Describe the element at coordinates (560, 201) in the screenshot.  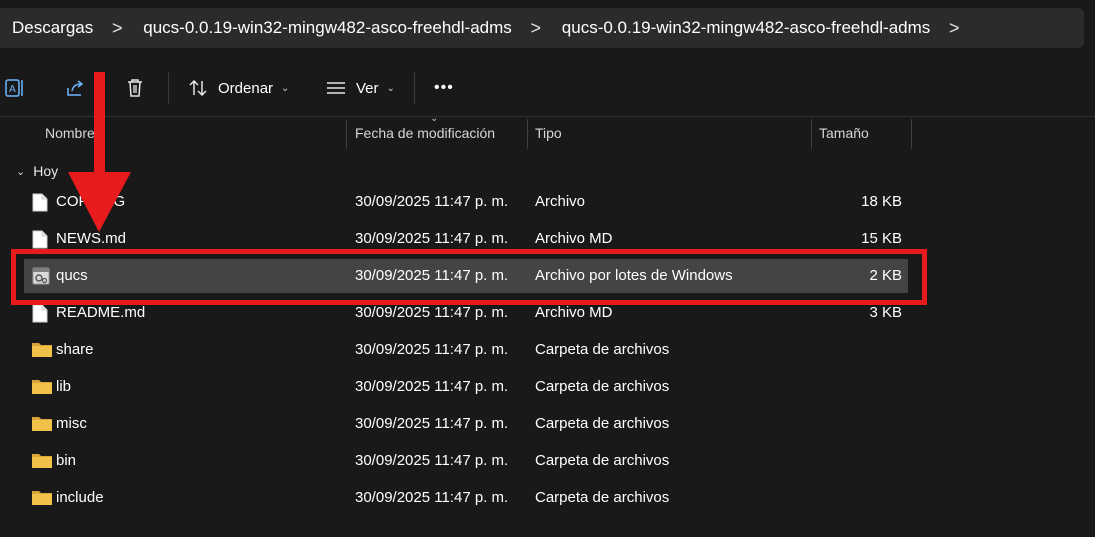
I see `file-type: Archivo` at that location.